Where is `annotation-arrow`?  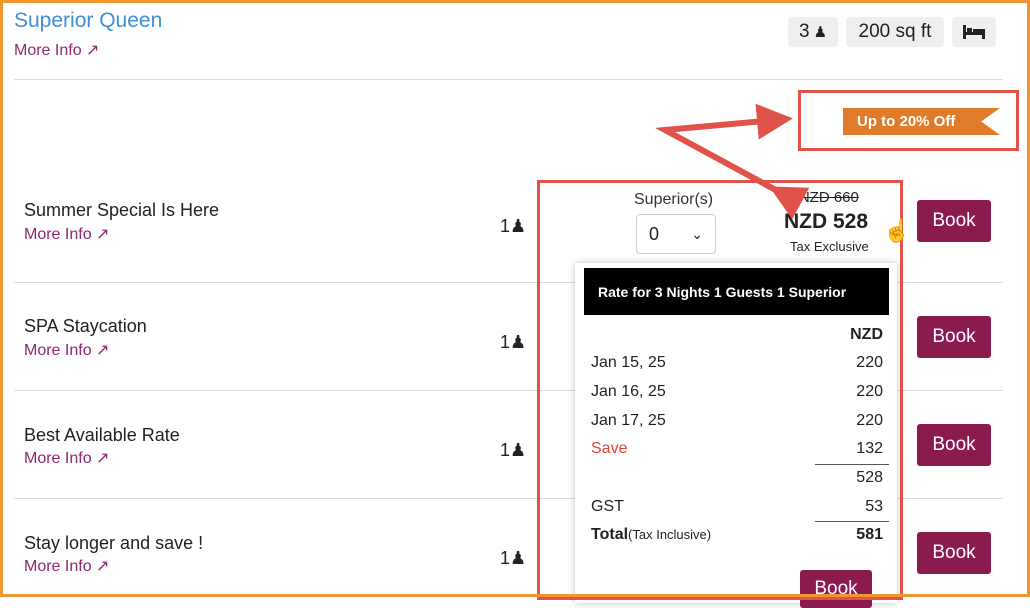 annotation-arrow is located at coordinates (732, 161).